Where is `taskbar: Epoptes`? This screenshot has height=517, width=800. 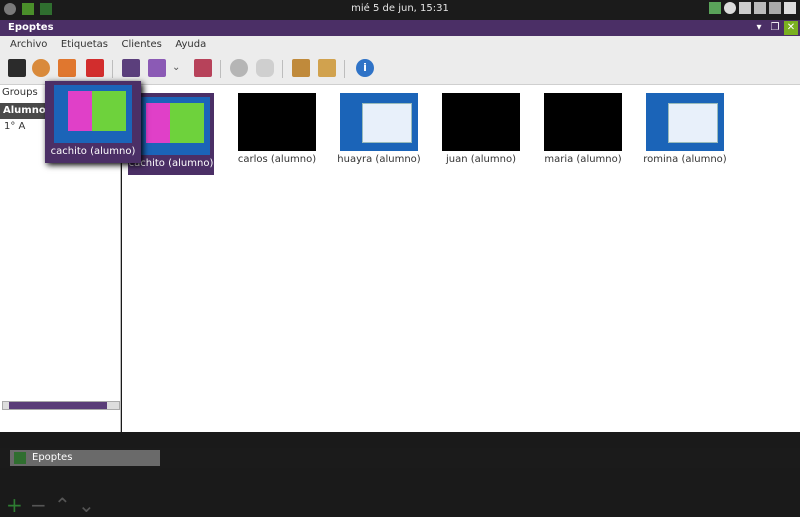 taskbar: Epoptes is located at coordinates (400, 458).